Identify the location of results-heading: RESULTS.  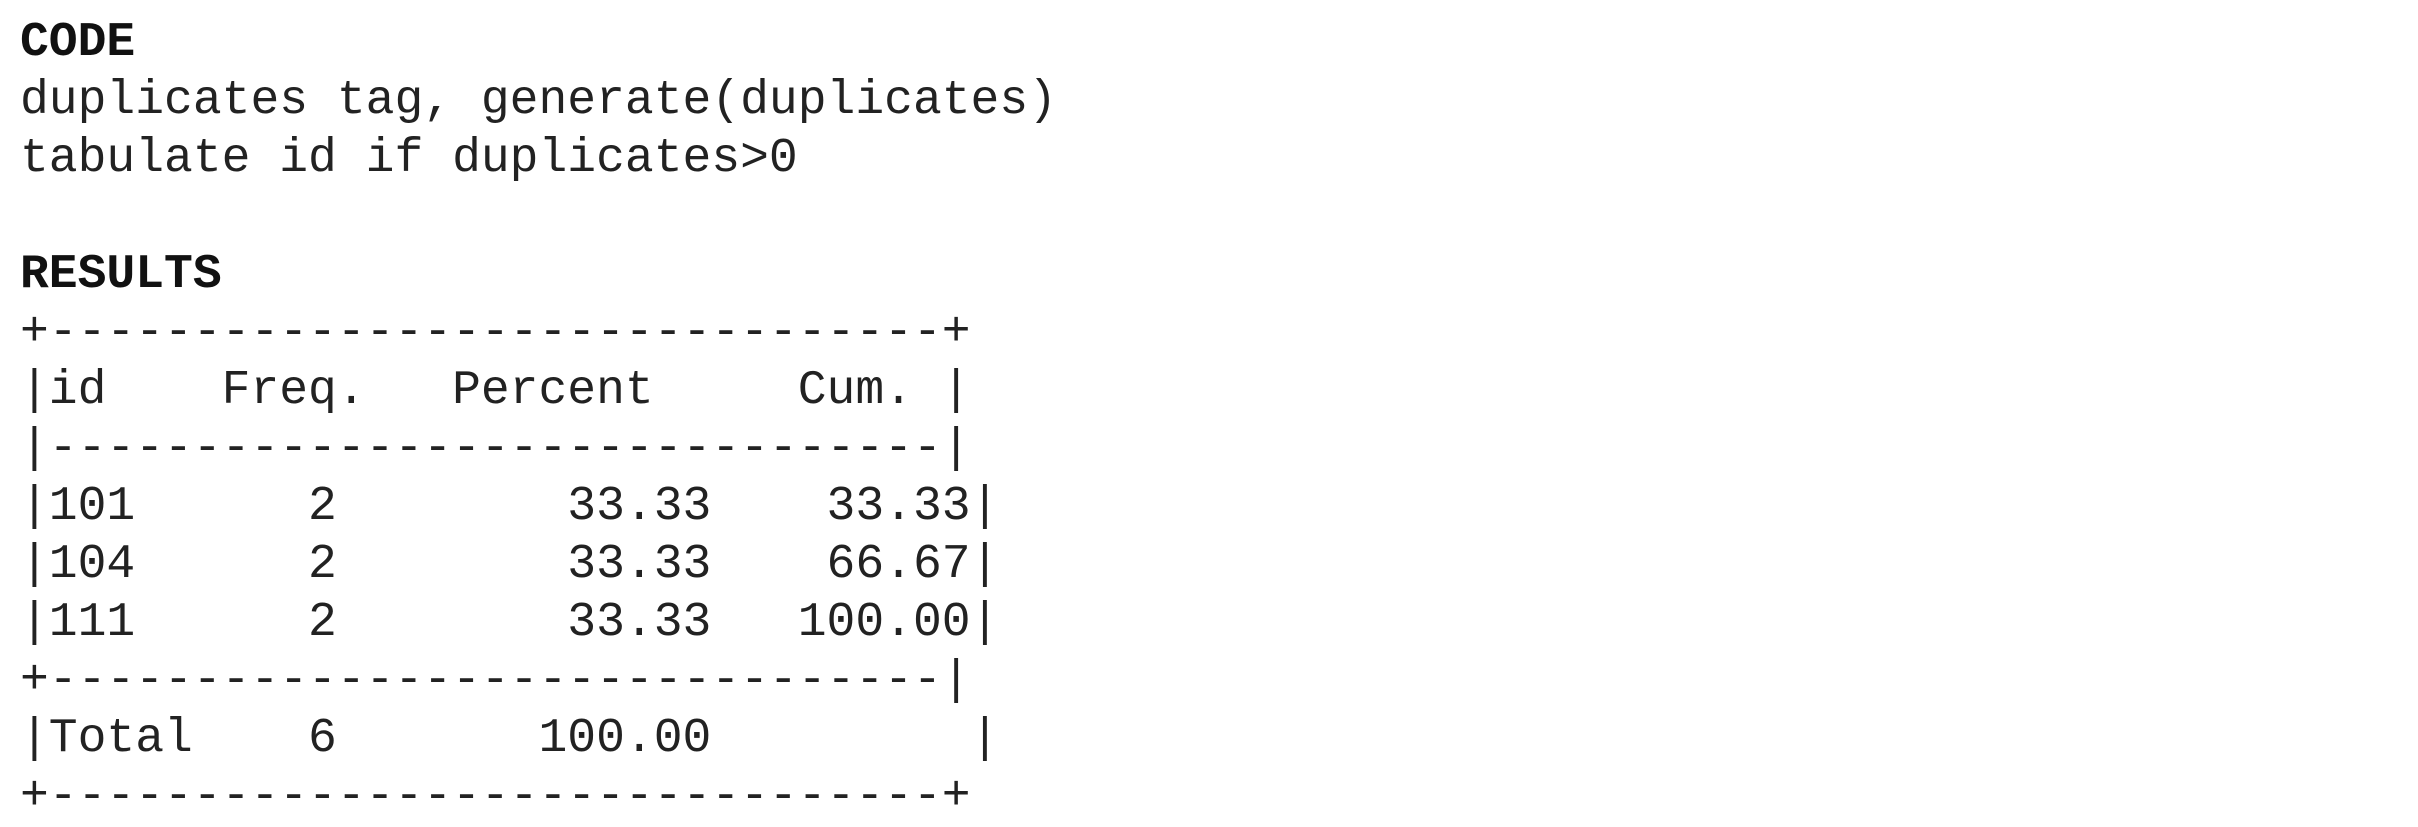
(121, 275).